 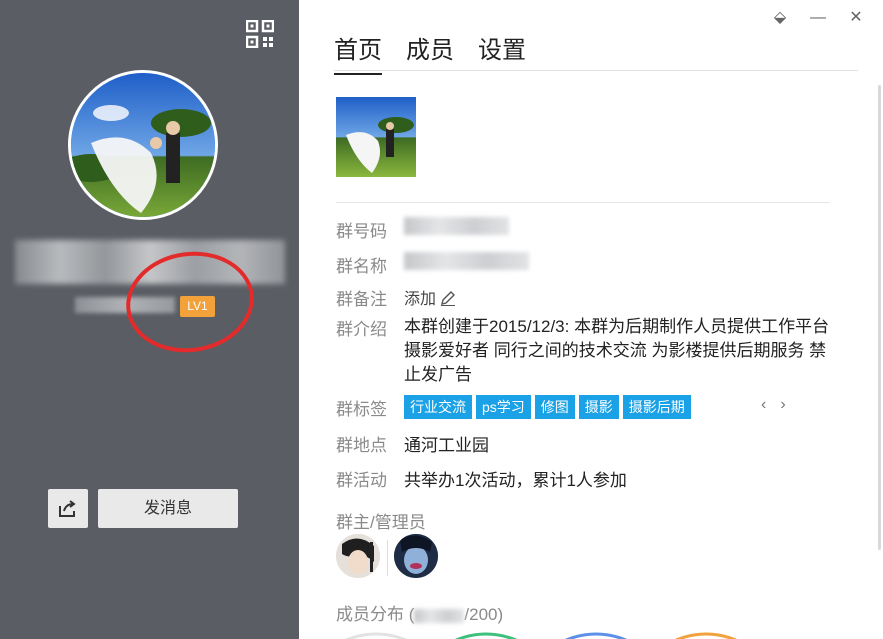 What do you see at coordinates (446, 445) in the screenshot?
I see `group-location-value: 通河工业园` at bounding box center [446, 445].